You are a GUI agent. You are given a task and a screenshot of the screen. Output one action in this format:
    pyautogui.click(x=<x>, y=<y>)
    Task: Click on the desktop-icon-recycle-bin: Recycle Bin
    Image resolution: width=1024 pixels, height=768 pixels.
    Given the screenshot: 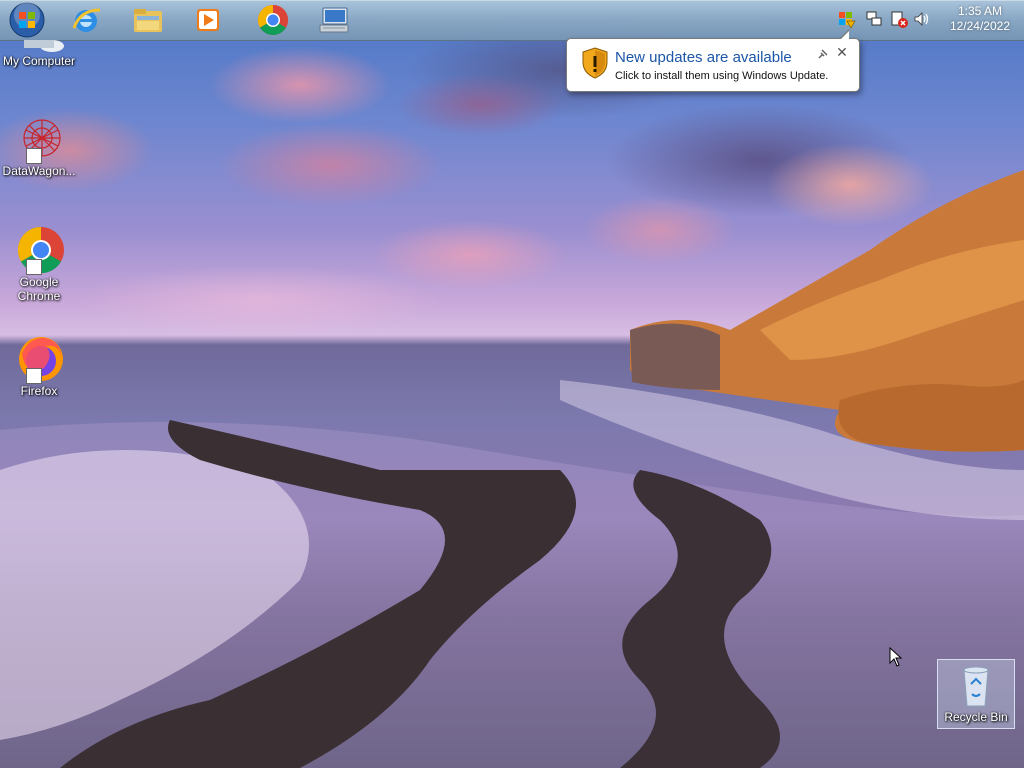 What is the action you would take?
    pyautogui.click(x=976, y=694)
    